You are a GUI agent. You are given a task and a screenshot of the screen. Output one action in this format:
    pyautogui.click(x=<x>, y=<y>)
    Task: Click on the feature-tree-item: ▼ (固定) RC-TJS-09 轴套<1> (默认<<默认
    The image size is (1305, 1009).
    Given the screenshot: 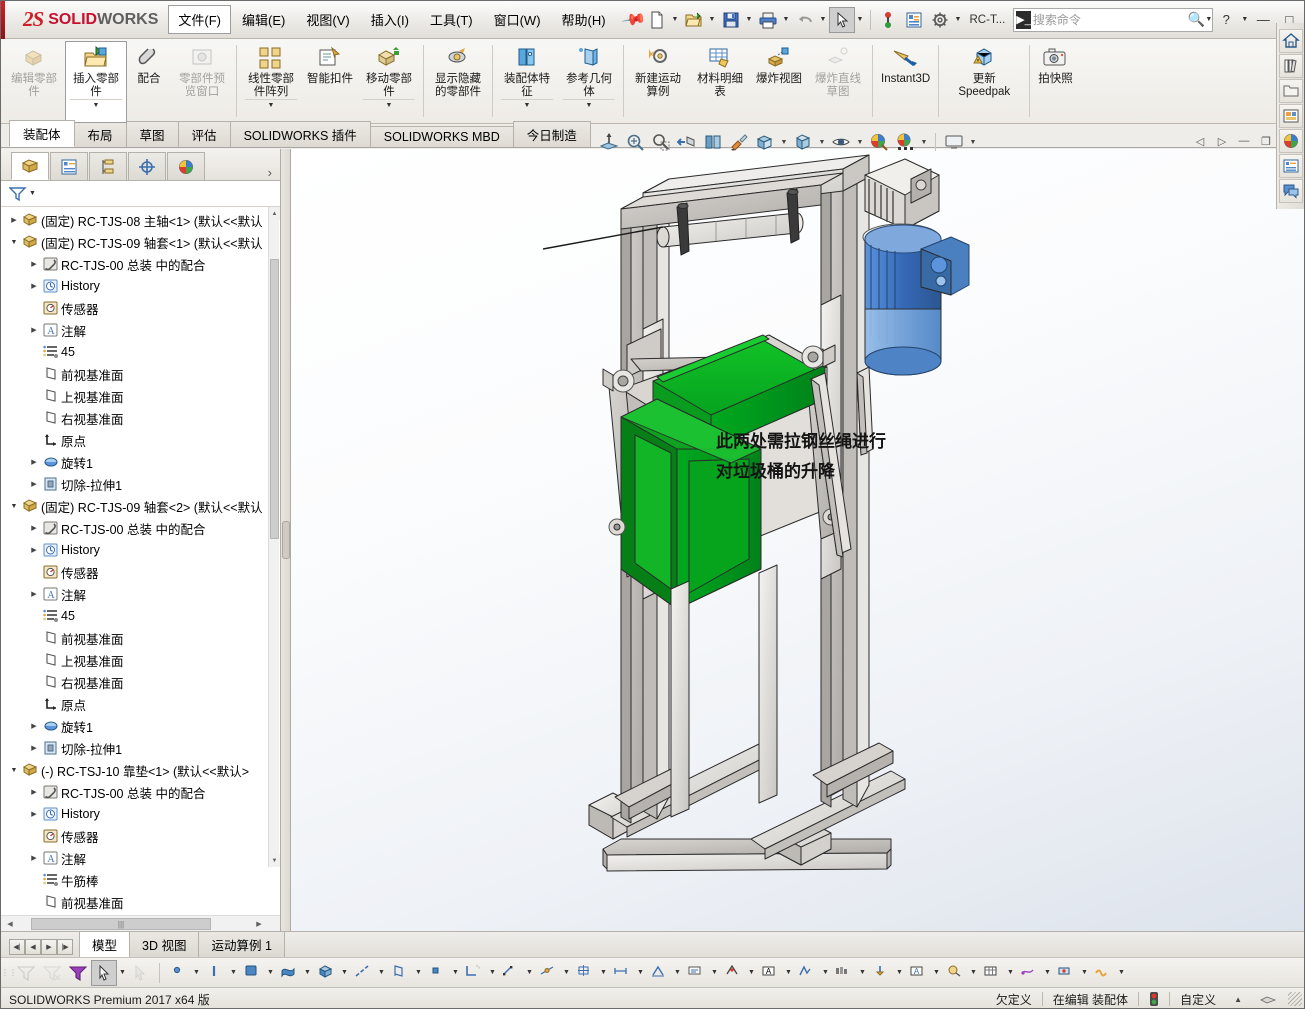 What is the action you would take?
    pyautogui.click(x=140, y=242)
    